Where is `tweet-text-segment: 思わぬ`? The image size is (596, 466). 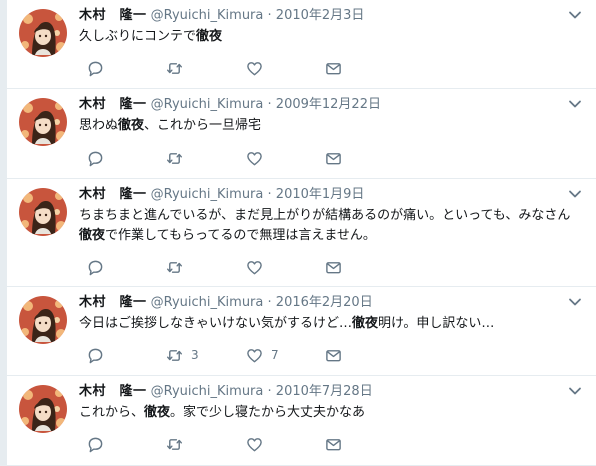
tweet-text-segment: 思わぬ is located at coordinates (99, 125).